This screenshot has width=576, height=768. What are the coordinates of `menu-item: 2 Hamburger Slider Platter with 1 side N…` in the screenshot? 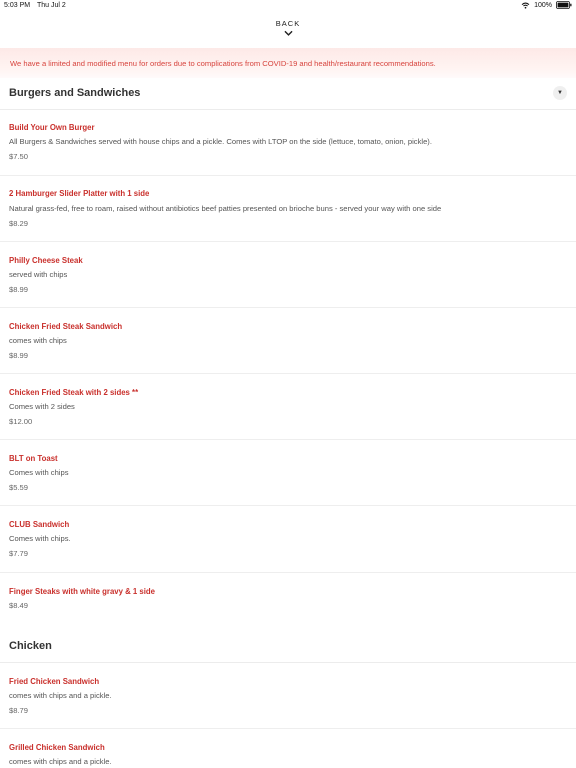 It's located at (288, 209).